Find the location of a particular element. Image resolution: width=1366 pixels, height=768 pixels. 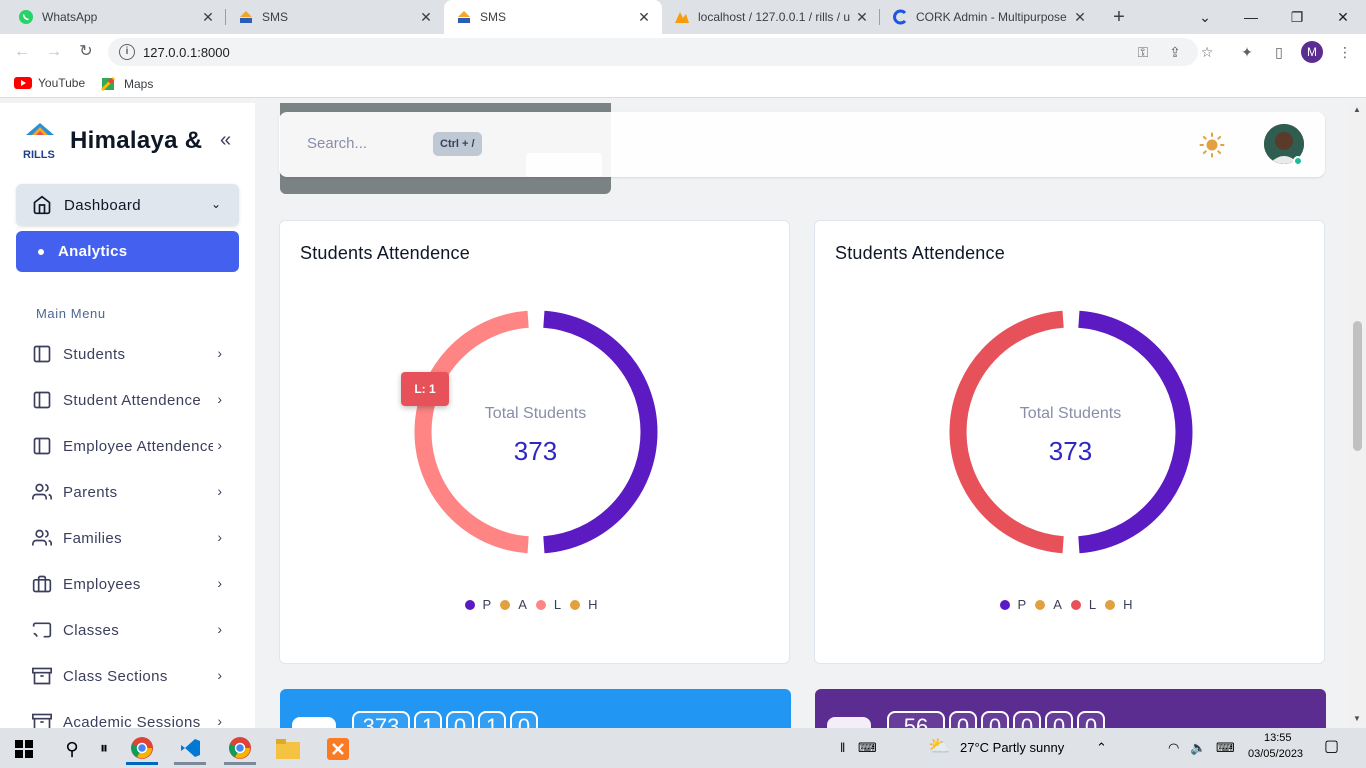

bookmark-maps: Maps is located at coordinates (126, 84).